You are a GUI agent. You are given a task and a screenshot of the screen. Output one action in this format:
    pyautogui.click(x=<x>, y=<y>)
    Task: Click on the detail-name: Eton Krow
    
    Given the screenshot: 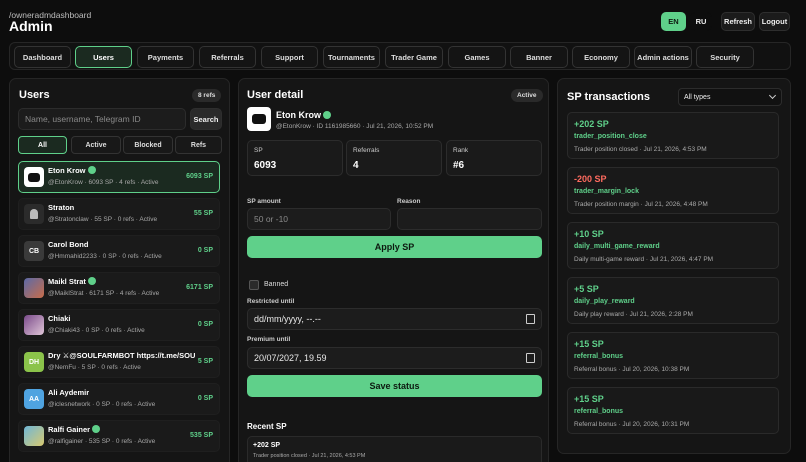 What is the action you would take?
    pyautogui.click(x=303, y=115)
    